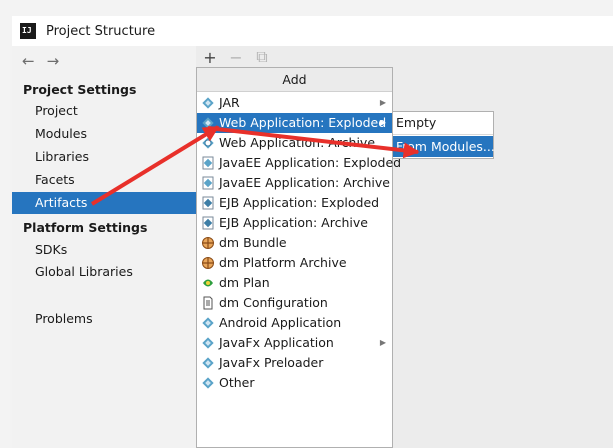 The height and width of the screenshot is (448, 613). I want to click on menu-item-label: JavaFx Preloader, so click(271, 362).